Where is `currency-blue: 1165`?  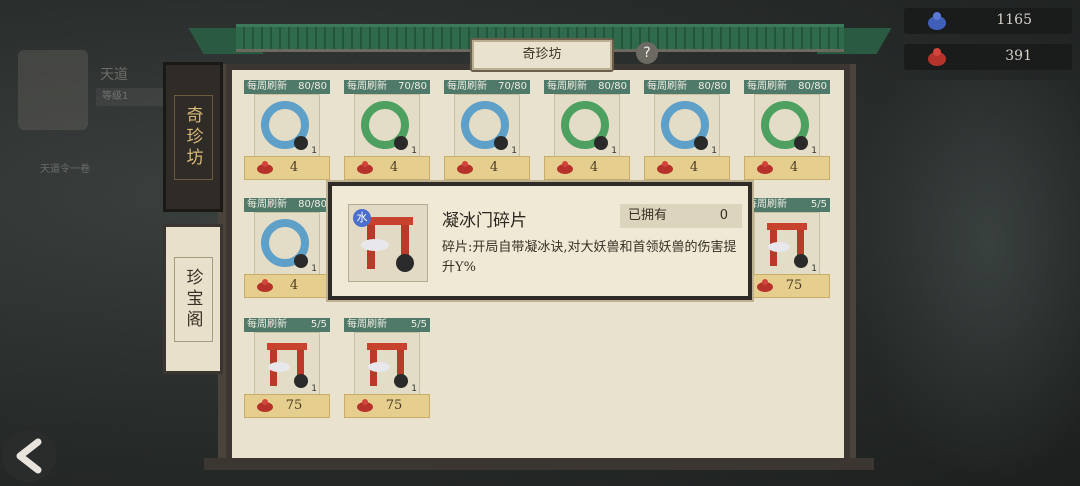 currency-blue: 1165 is located at coordinates (988, 21).